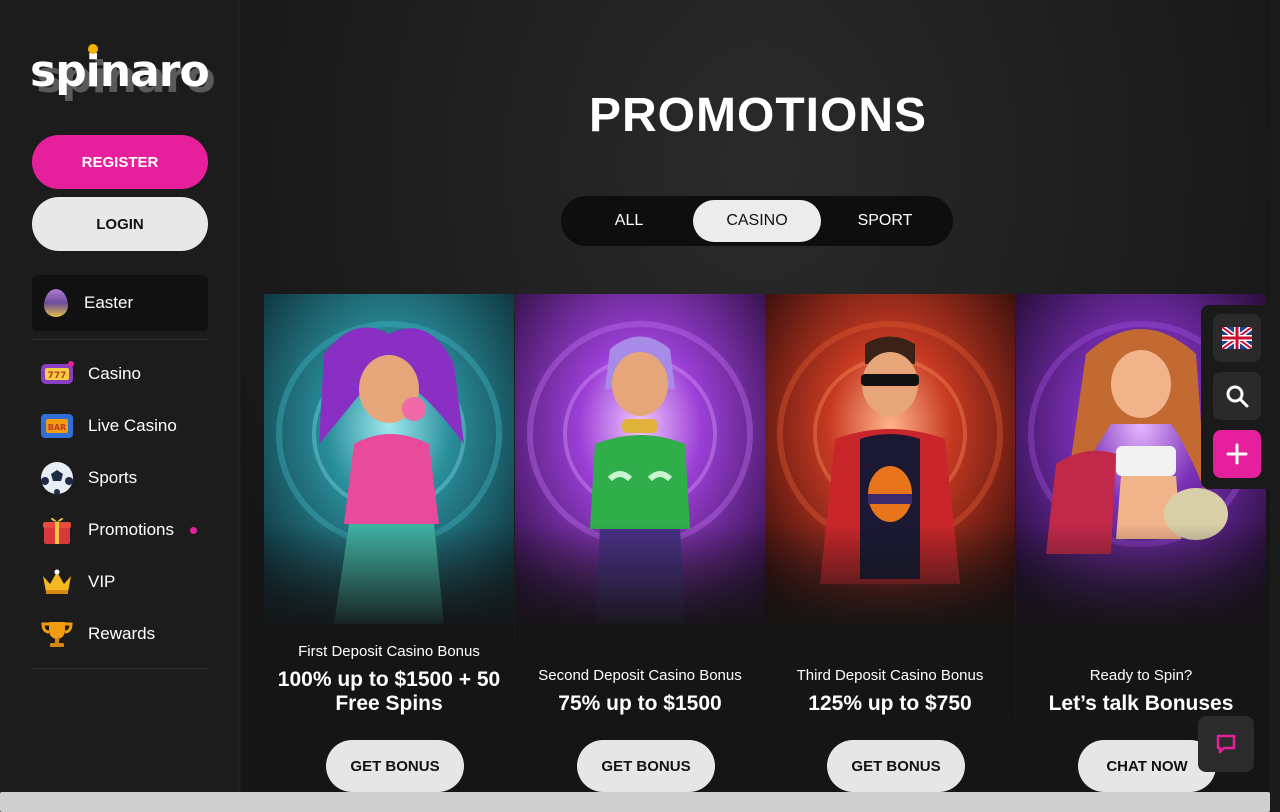  Describe the element at coordinates (1141, 703) in the screenshot. I see `card-headline: Let’s talk Bonuses` at that location.